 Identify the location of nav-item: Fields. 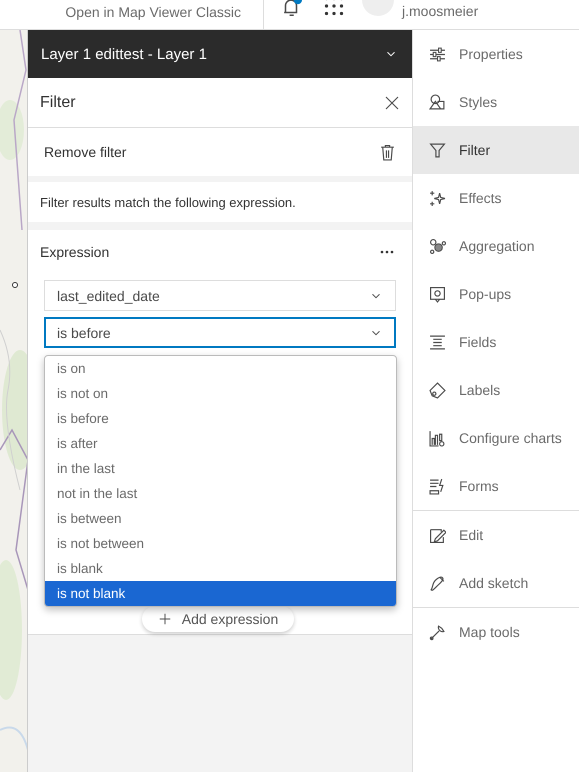
(496, 342).